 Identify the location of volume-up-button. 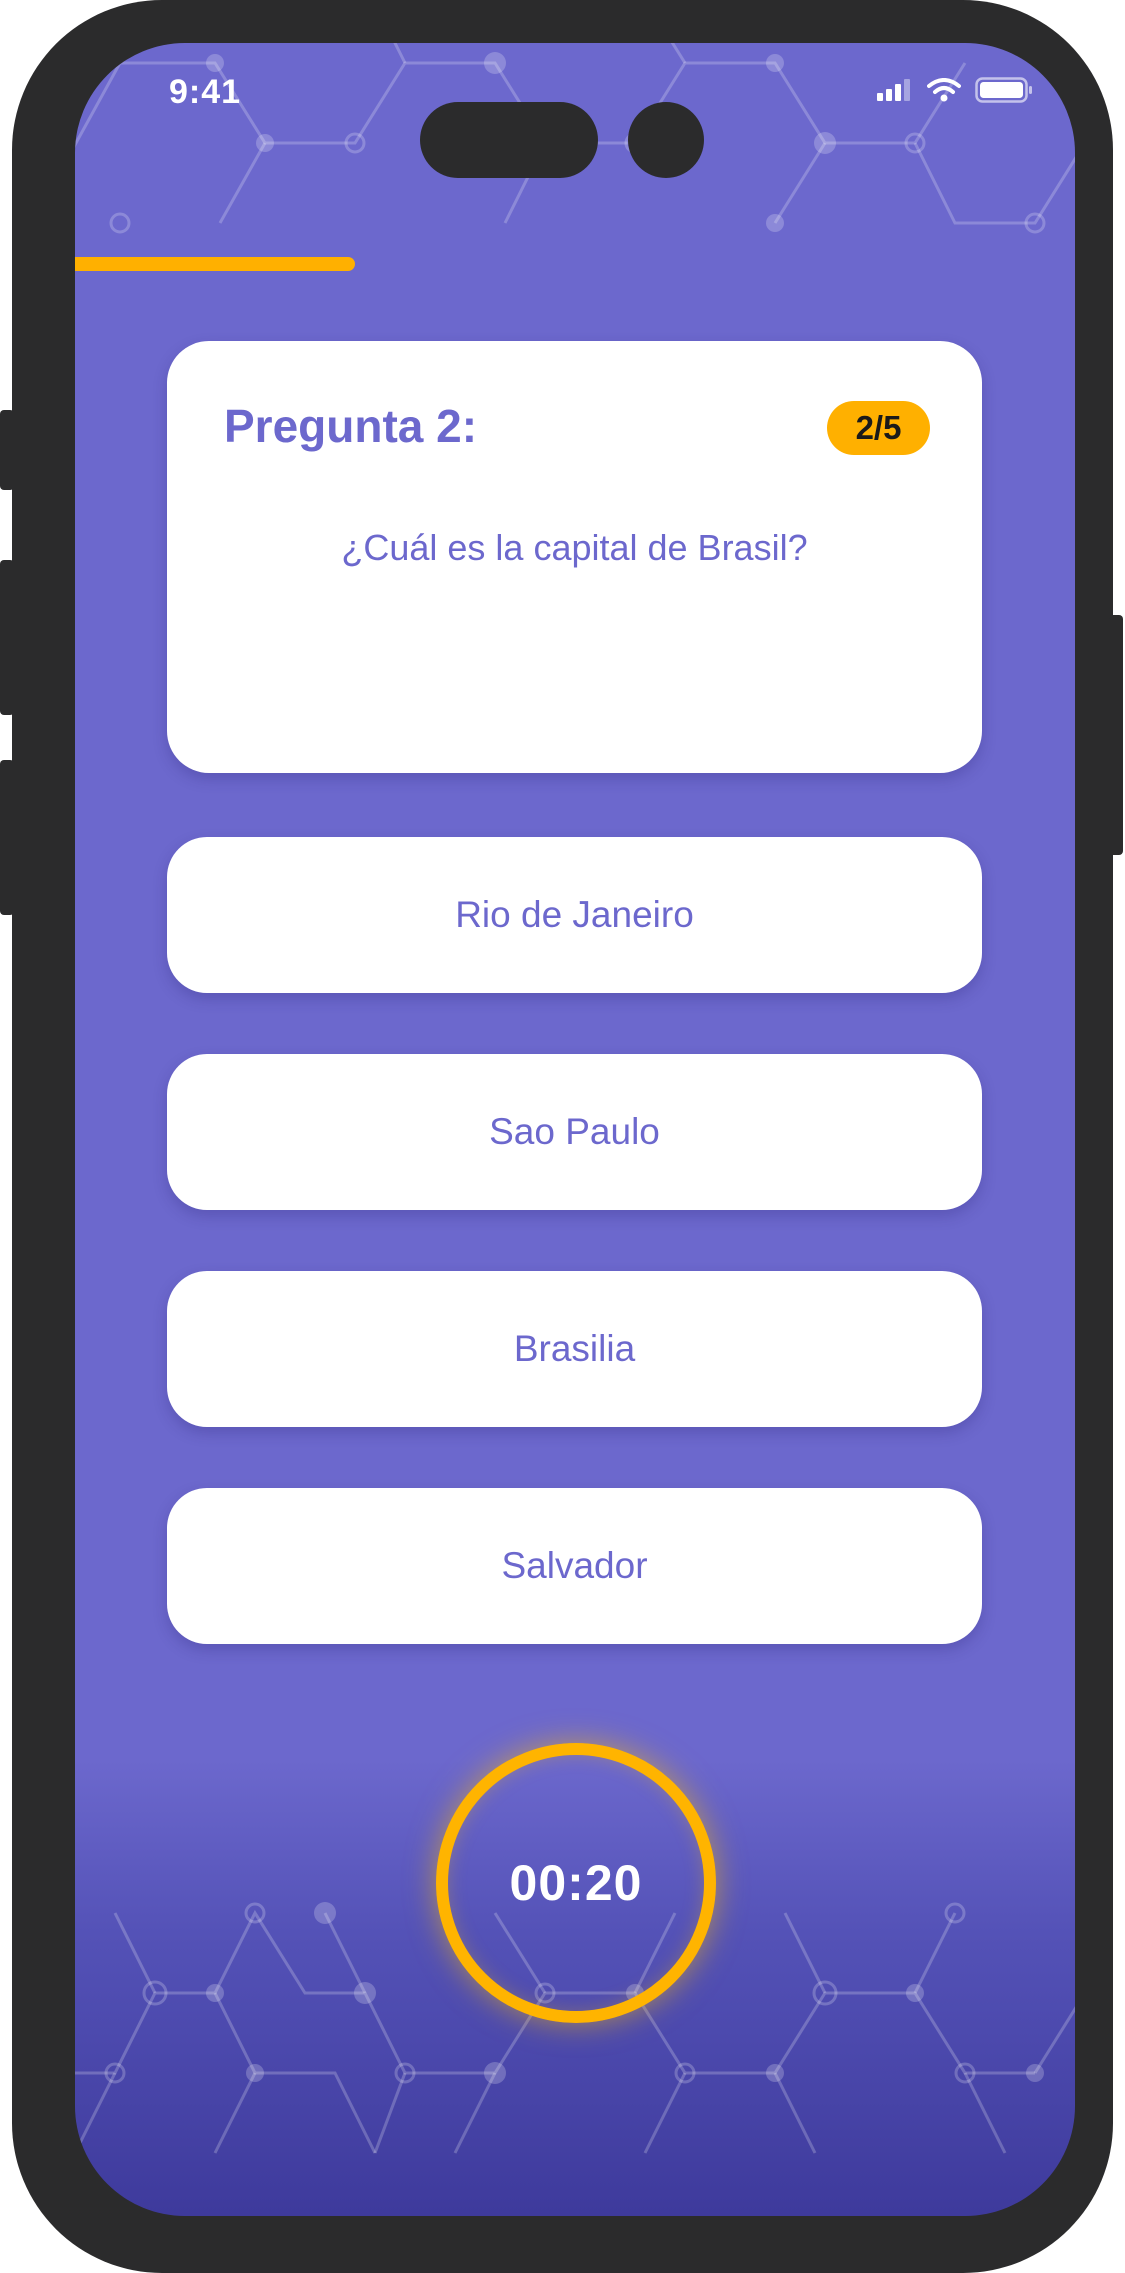
(7, 637).